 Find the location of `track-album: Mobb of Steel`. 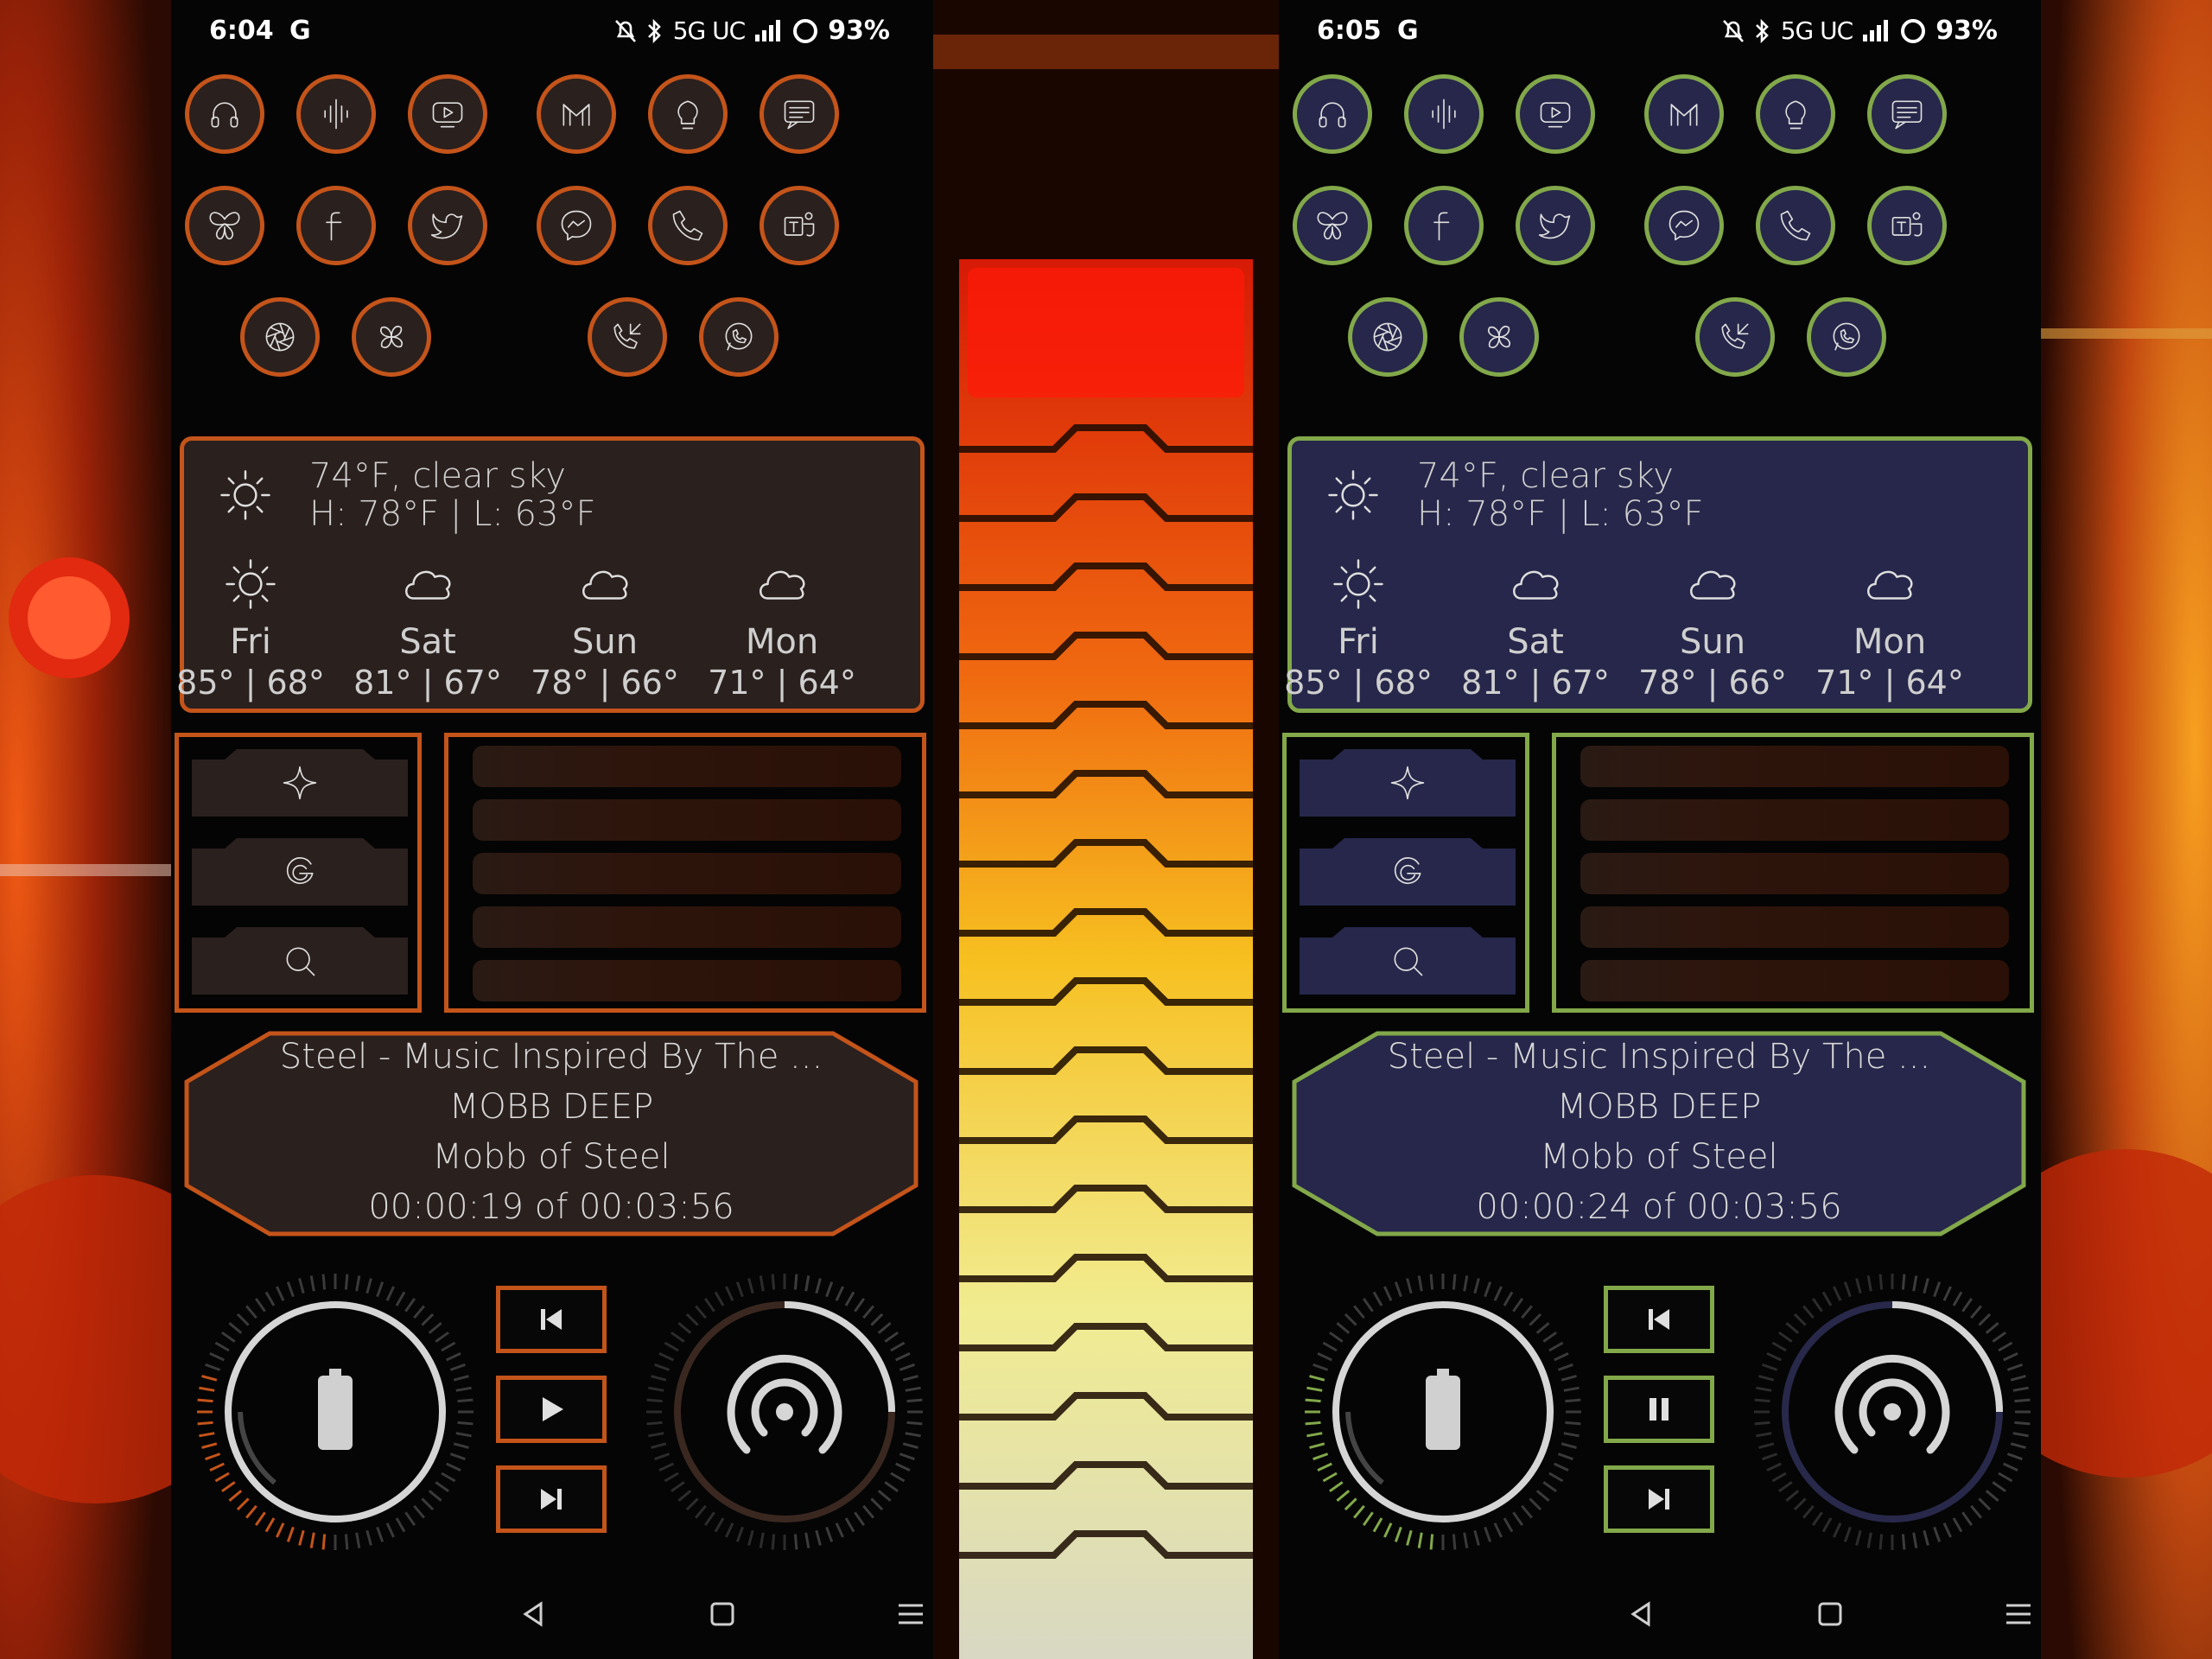

track-album: Mobb of Steel is located at coordinates (1659, 1157).